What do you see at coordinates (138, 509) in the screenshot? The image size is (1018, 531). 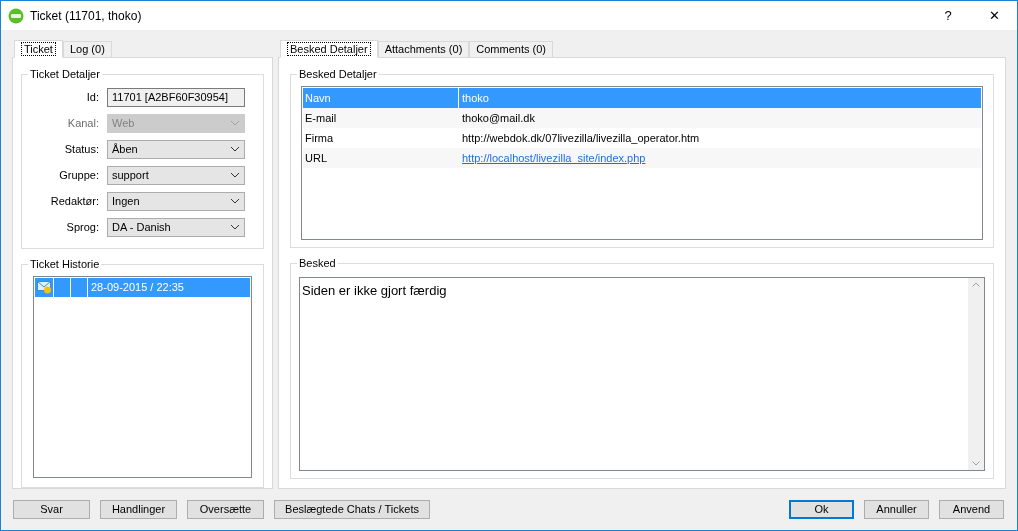 I see `button: Handlinger` at bounding box center [138, 509].